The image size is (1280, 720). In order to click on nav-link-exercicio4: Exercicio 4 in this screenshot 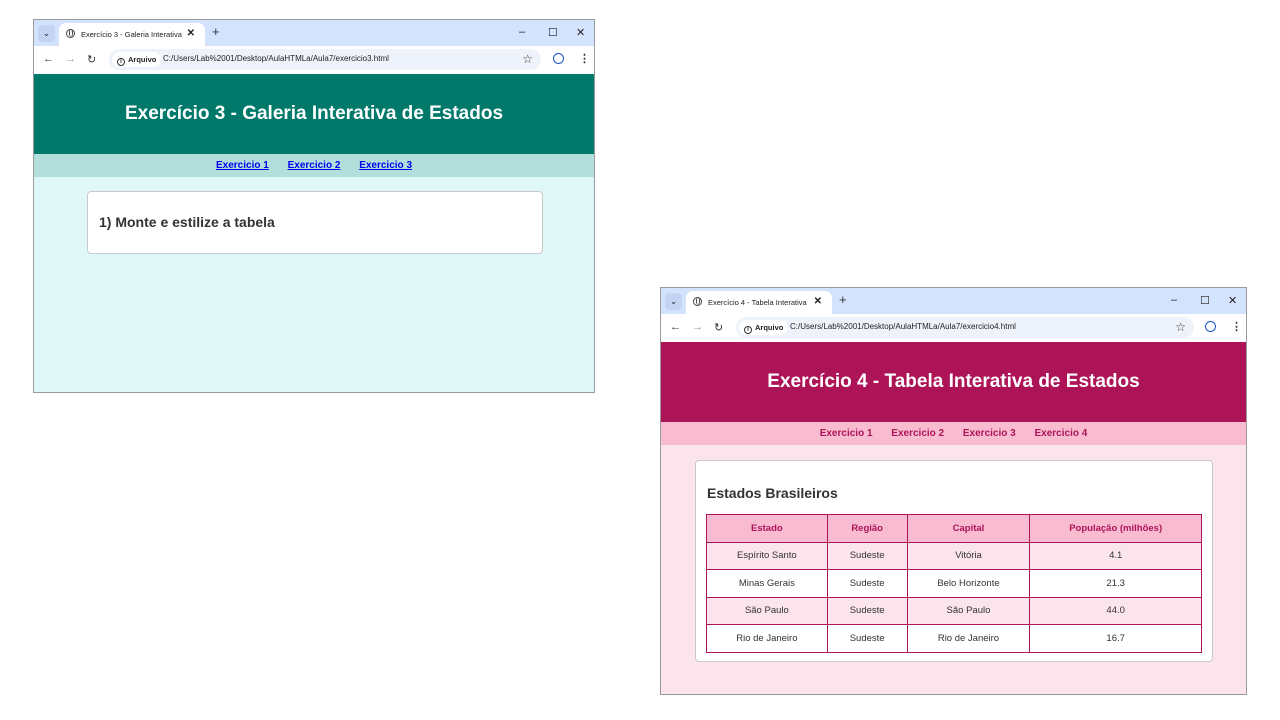, I will do `click(1060, 433)`.